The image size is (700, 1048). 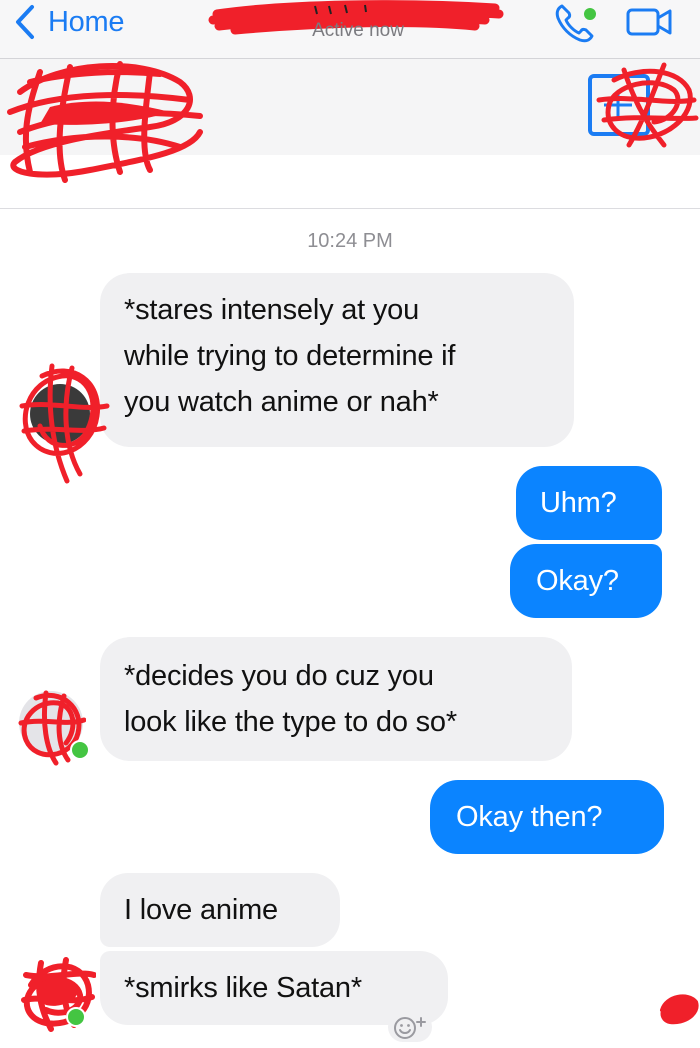 I want to click on avatar-redaction, so click(x=64, y=423).